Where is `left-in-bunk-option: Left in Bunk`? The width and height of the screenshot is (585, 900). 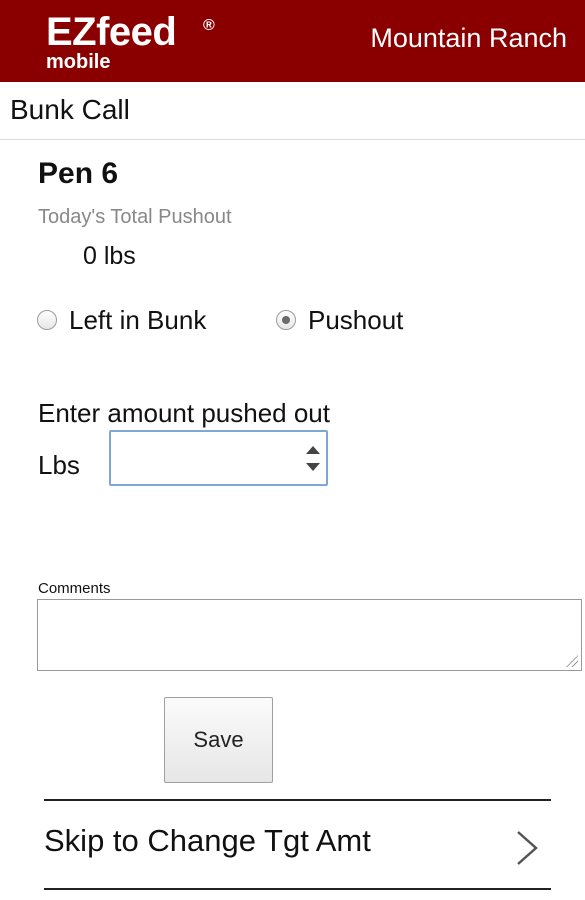
left-in-bunk-option: Left in Bunk is located at coordinates (121, 320).